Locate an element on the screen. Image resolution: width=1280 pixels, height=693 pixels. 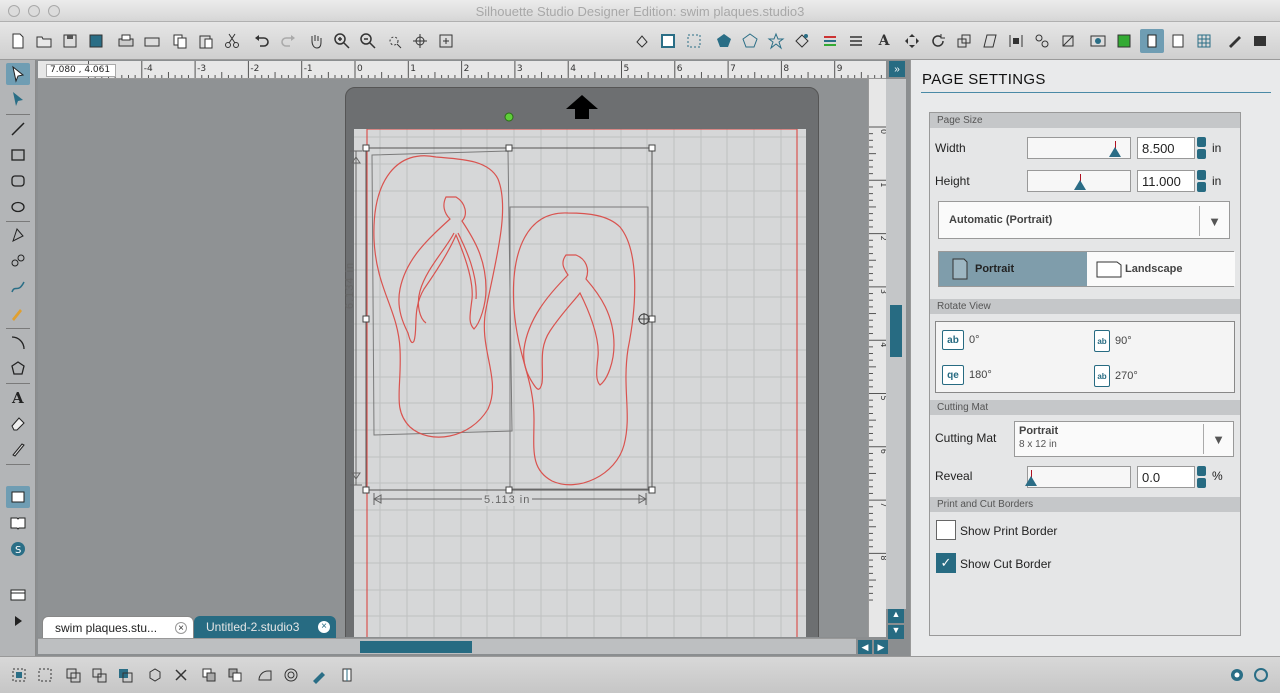
rounded-rectangle-tool-icon is located at coordinates (18, 181).